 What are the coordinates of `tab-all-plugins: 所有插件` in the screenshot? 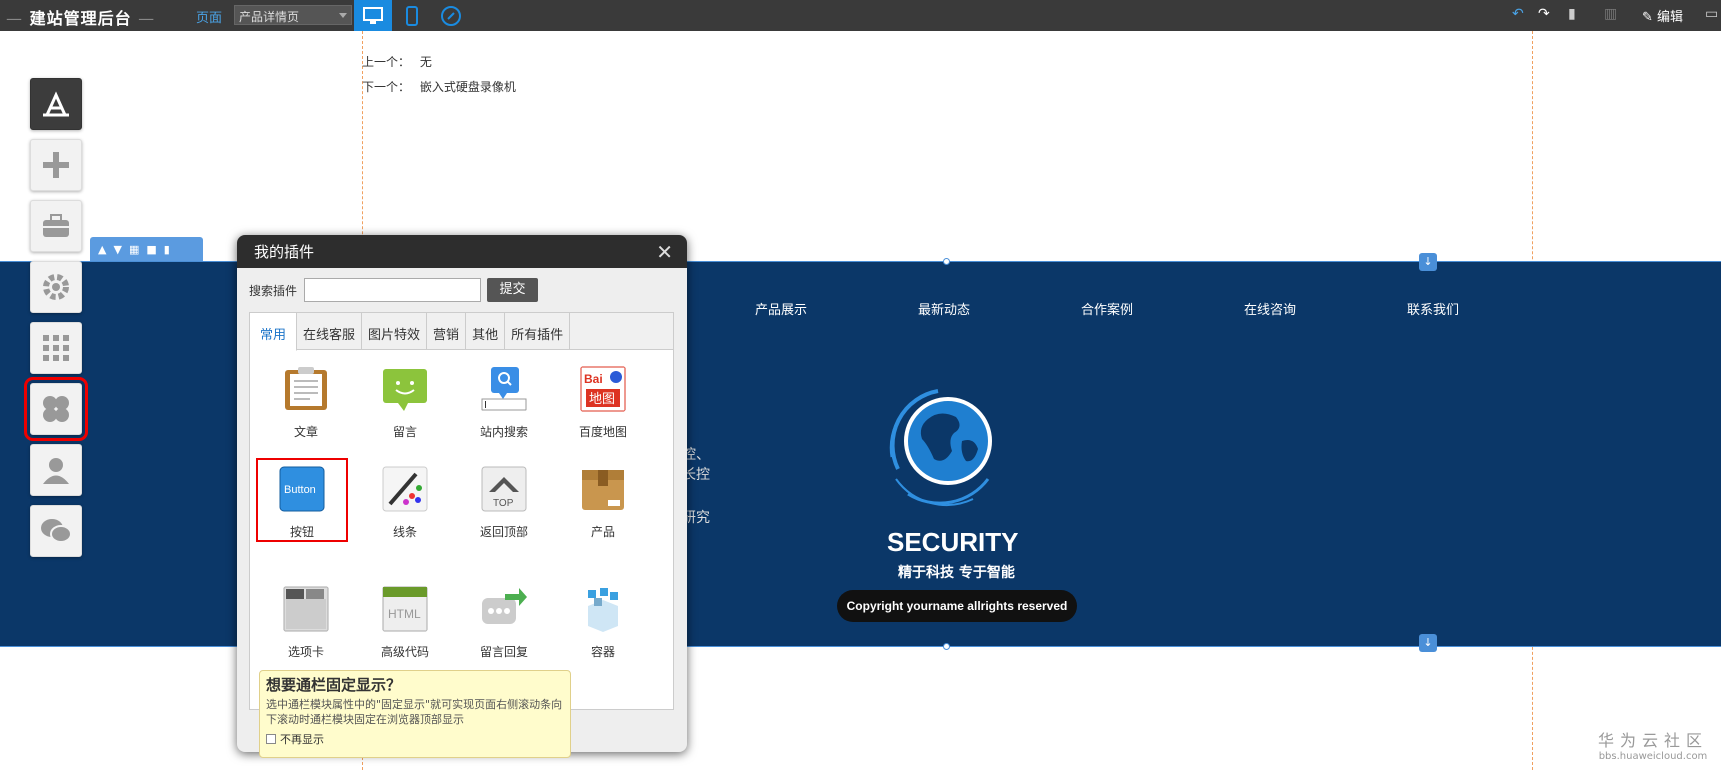 It's located at (538, 331).